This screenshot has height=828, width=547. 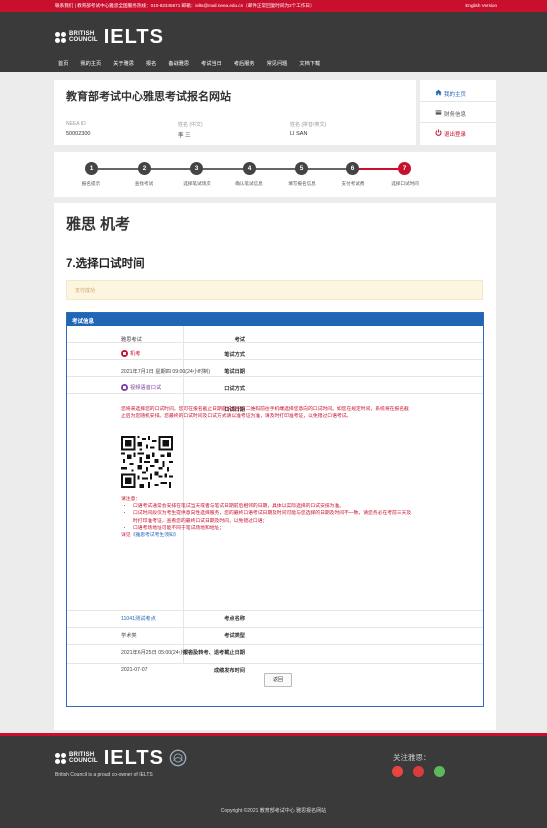 I want to click on nav-item-faq: 常见问题, so click(x=277, y=64).